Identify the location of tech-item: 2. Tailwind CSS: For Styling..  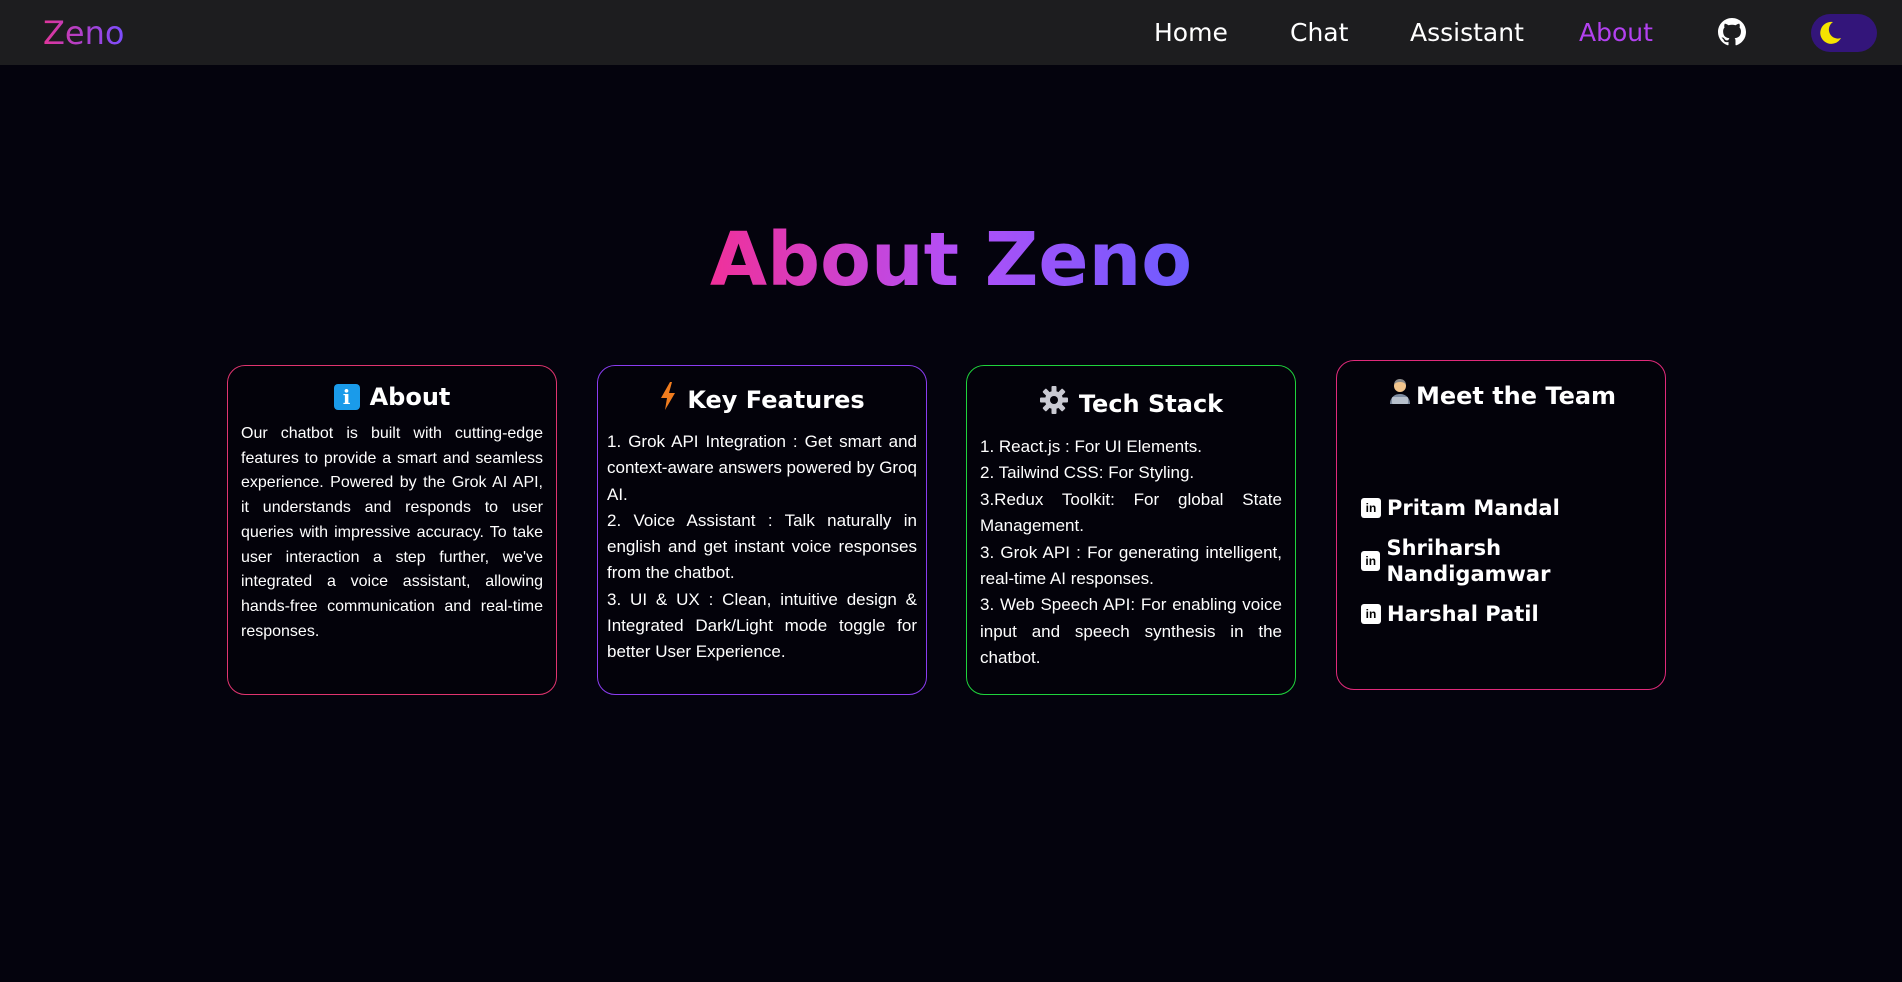
(1087, 473).